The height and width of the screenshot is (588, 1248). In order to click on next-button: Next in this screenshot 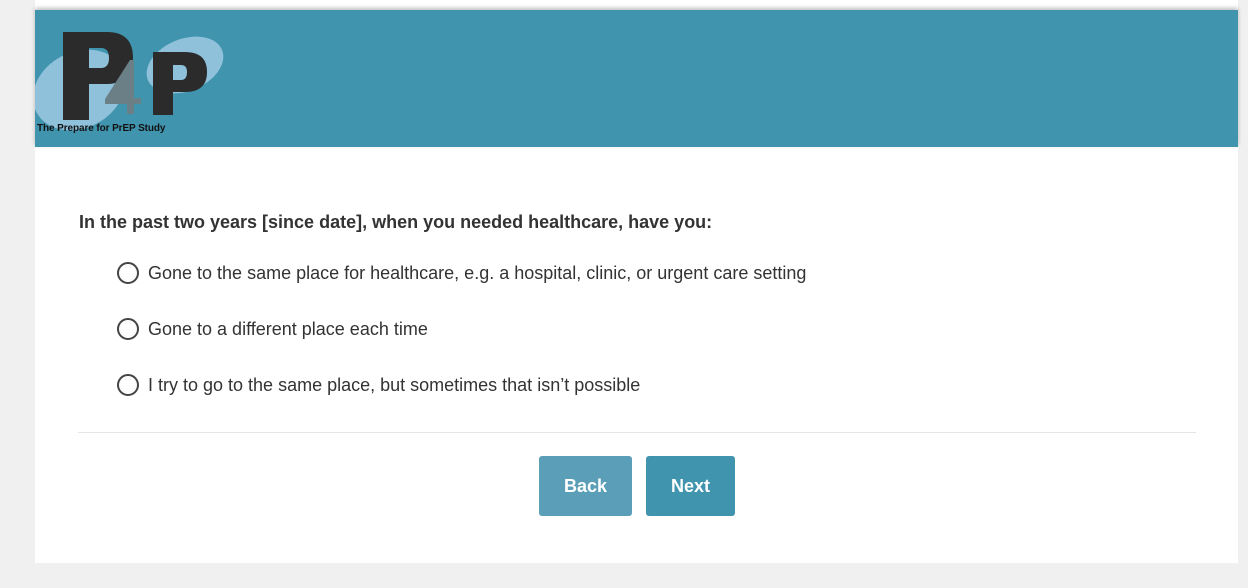, I will do `click(690, 486)`.